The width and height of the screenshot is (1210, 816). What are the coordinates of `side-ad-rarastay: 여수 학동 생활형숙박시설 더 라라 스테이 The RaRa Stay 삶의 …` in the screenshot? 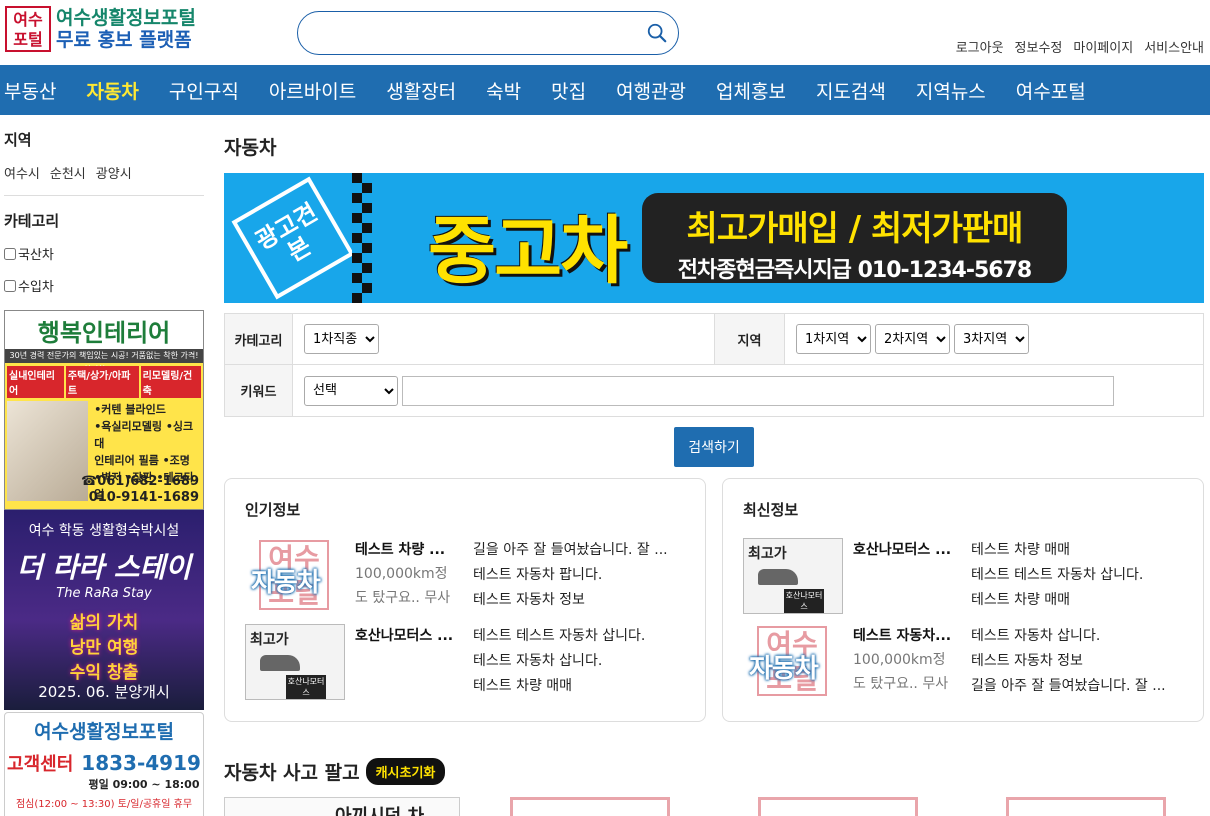 It's located at (104, 610).